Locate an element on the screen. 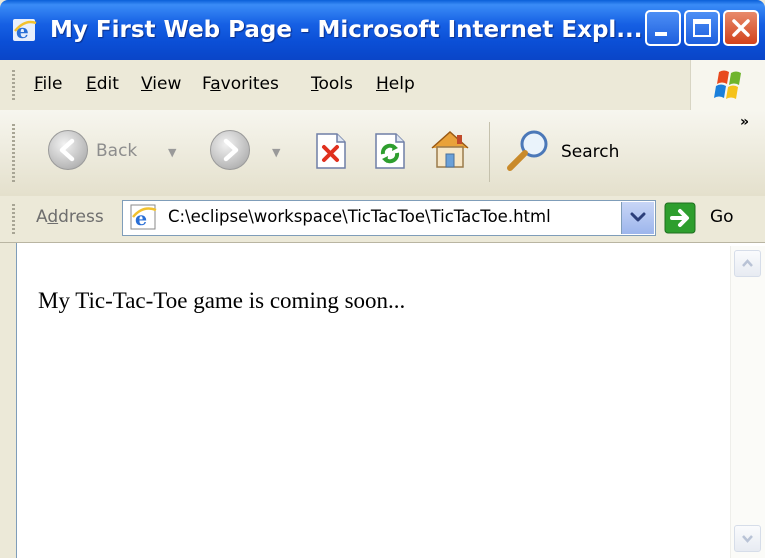  scroll-up-arrow-icon is located at coordinates (747, 263).